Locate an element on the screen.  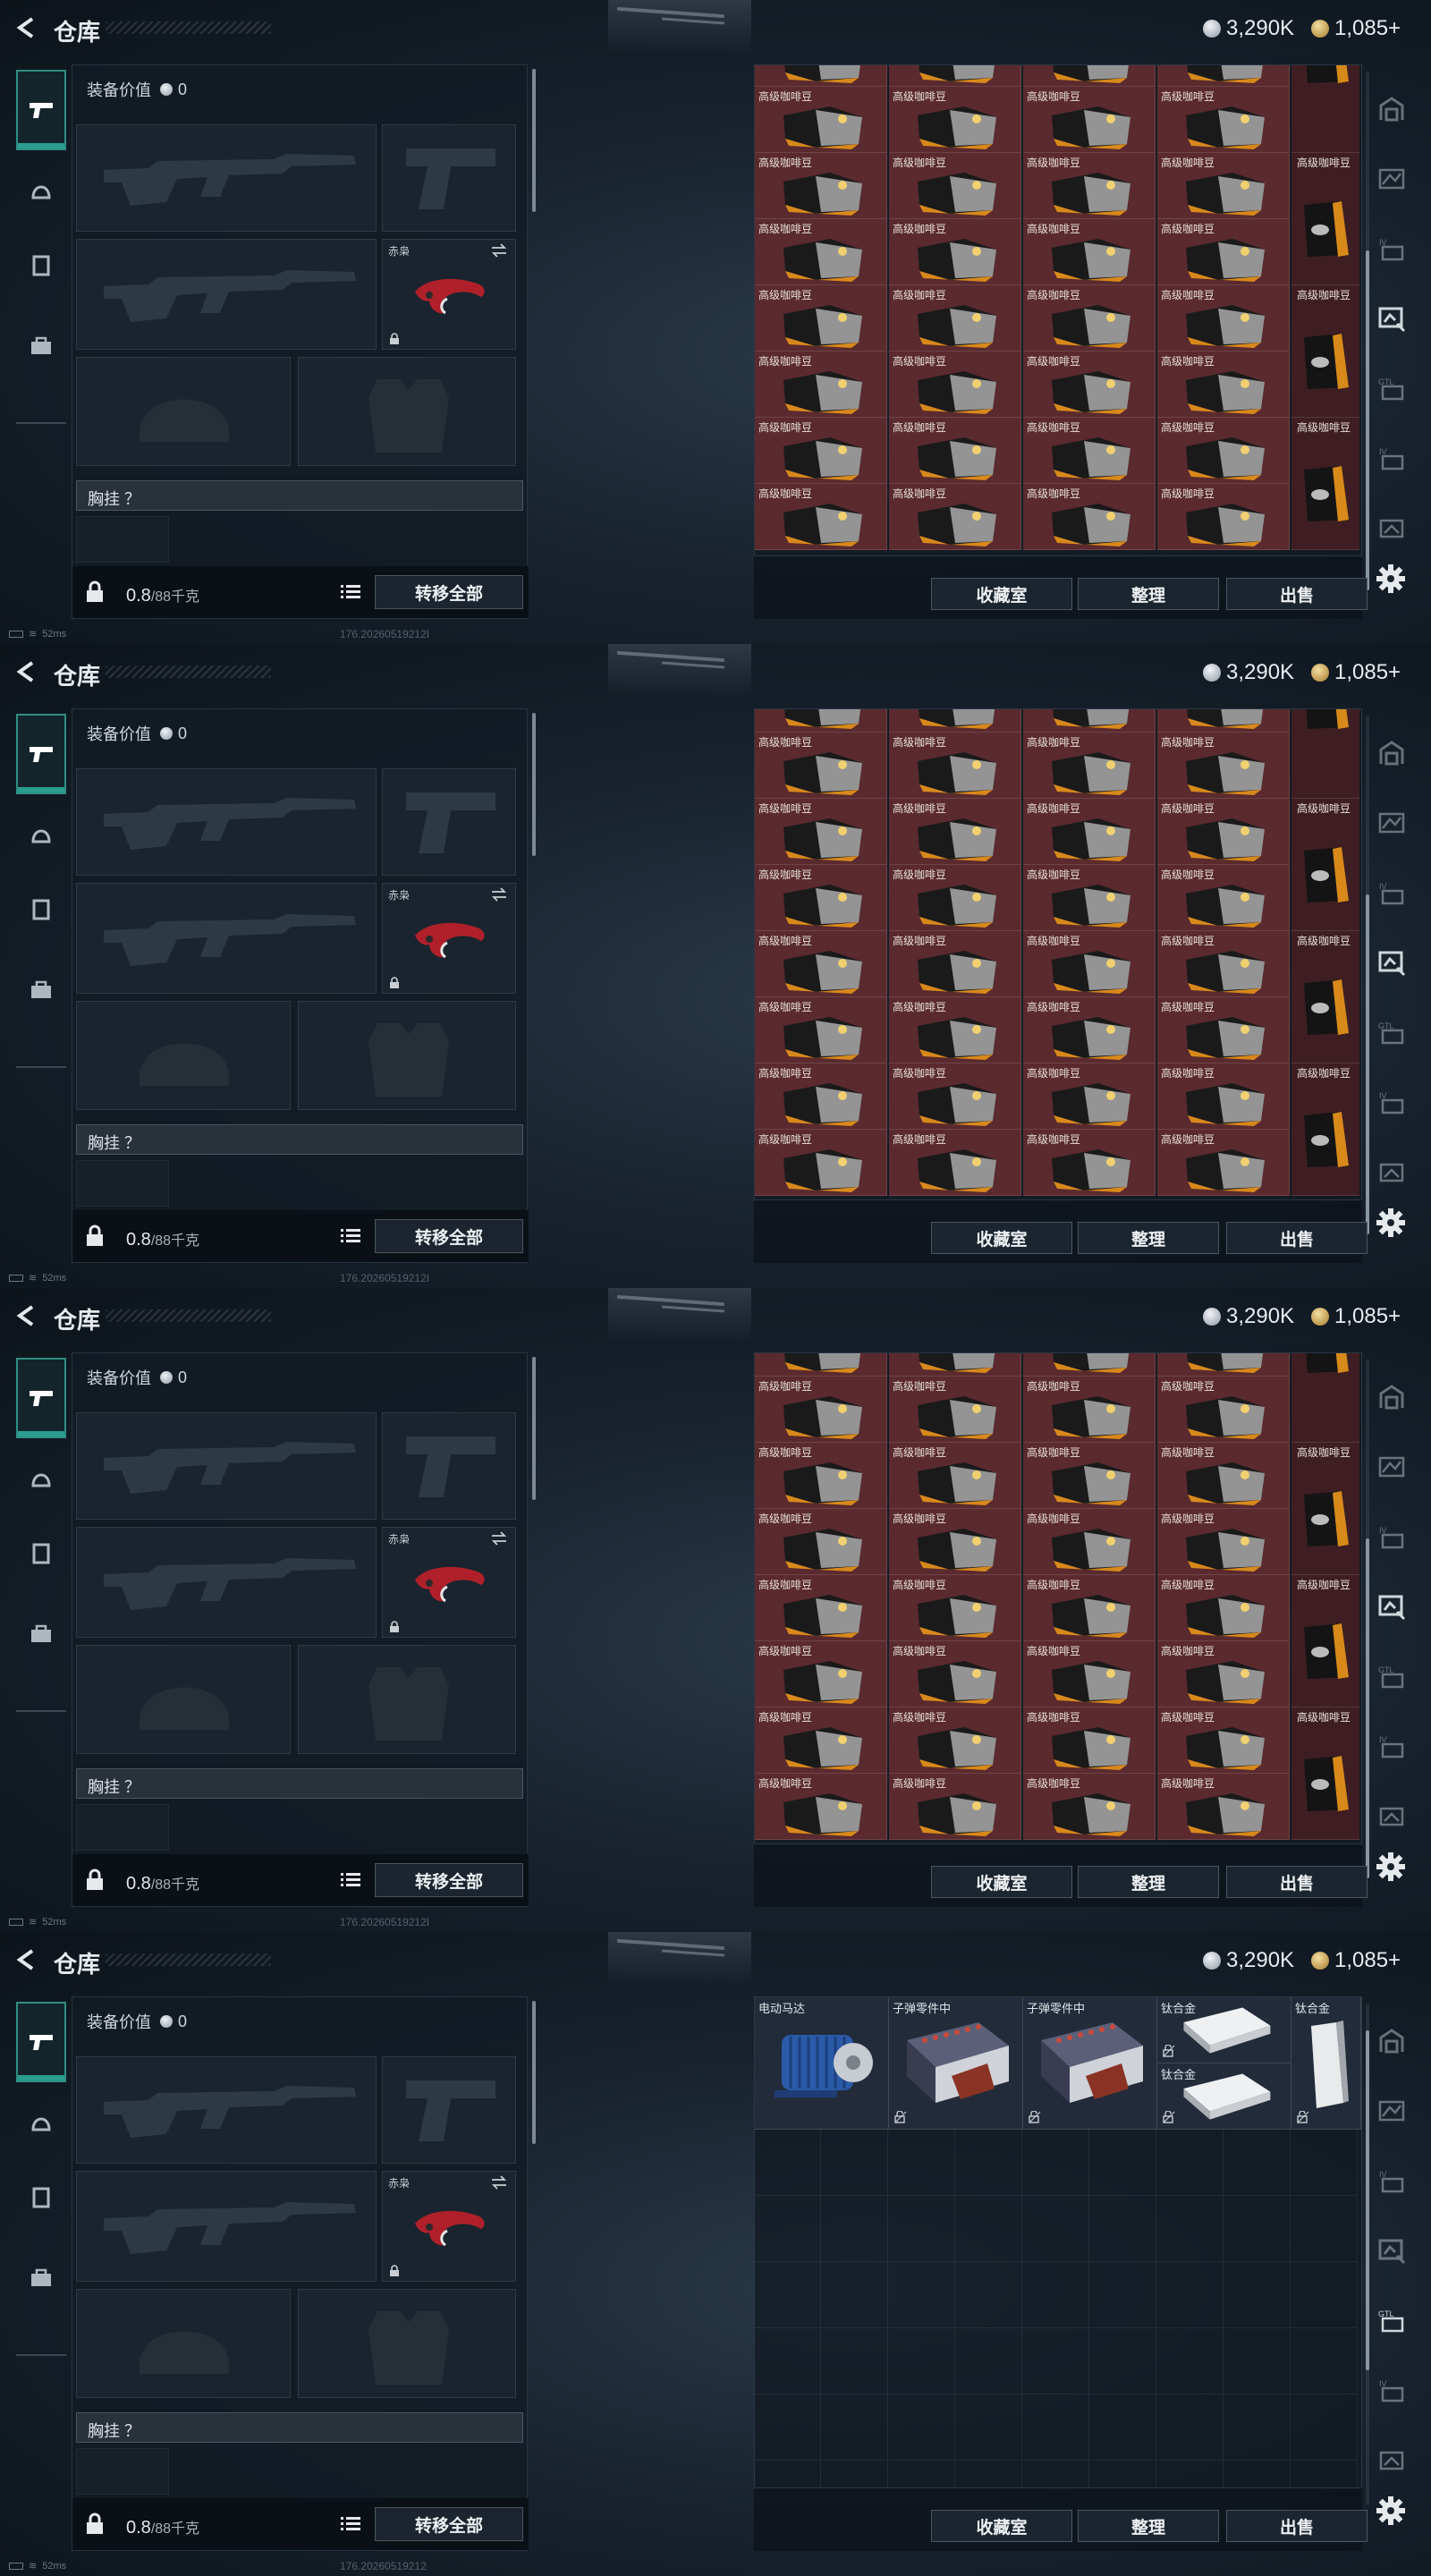
lock-icon is located at coordinates (95, 1236).